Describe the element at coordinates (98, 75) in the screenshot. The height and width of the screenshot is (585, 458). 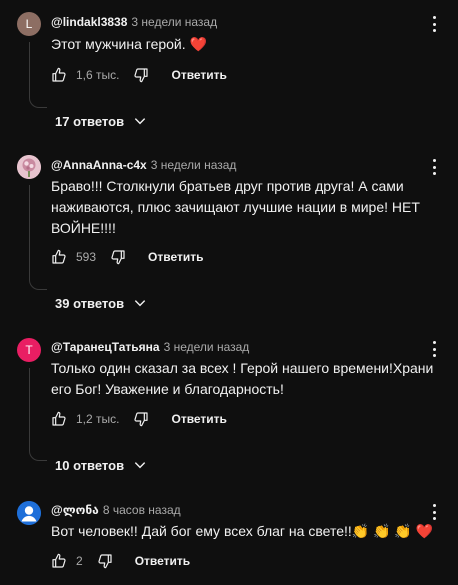
I see `like-count: 1,6 тыс.` at that location.